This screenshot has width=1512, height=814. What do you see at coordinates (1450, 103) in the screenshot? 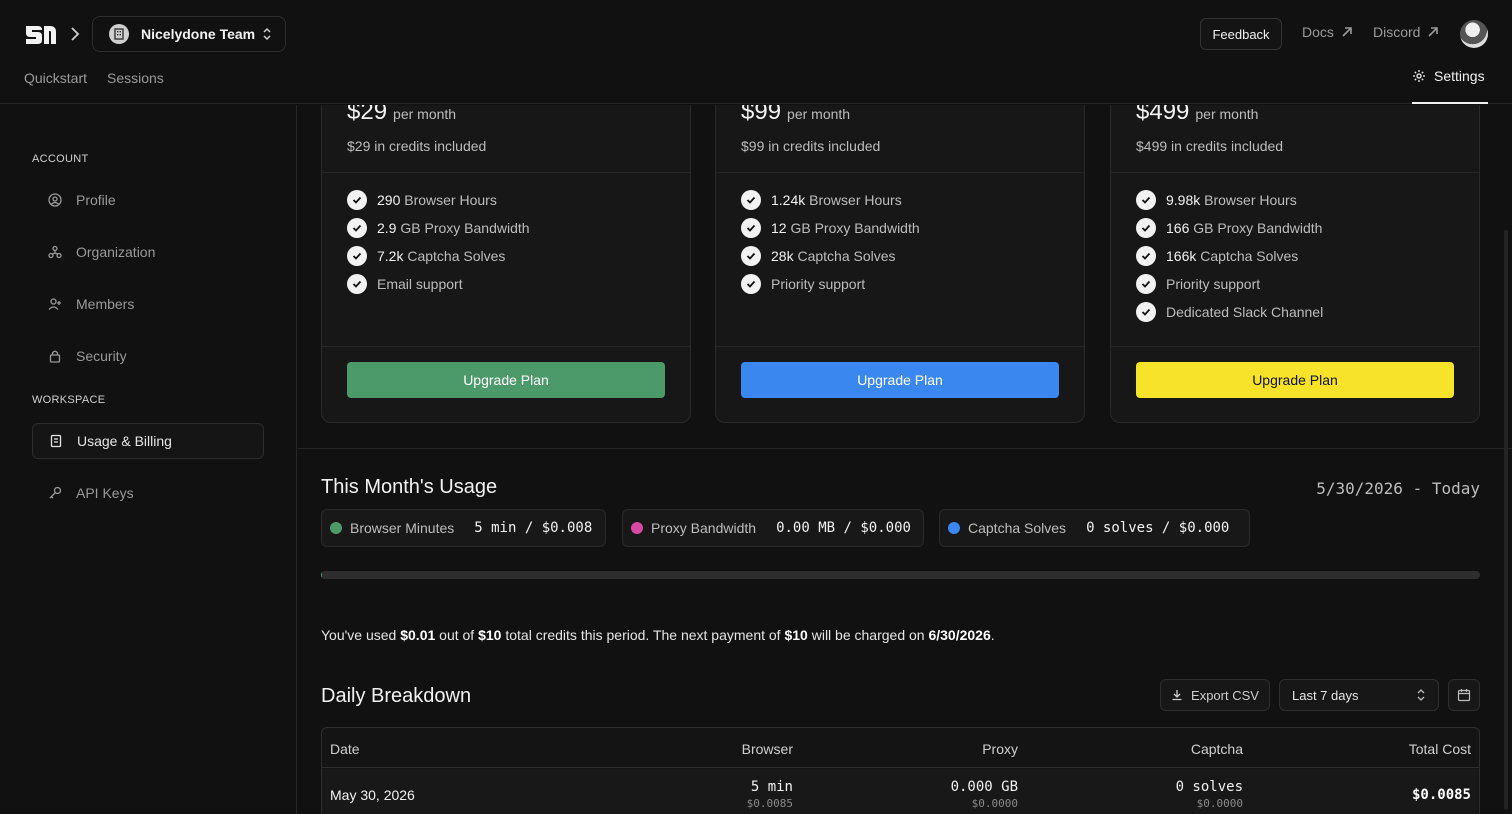
I see `active-tab-indicator` at bounding box center [1450, 103].